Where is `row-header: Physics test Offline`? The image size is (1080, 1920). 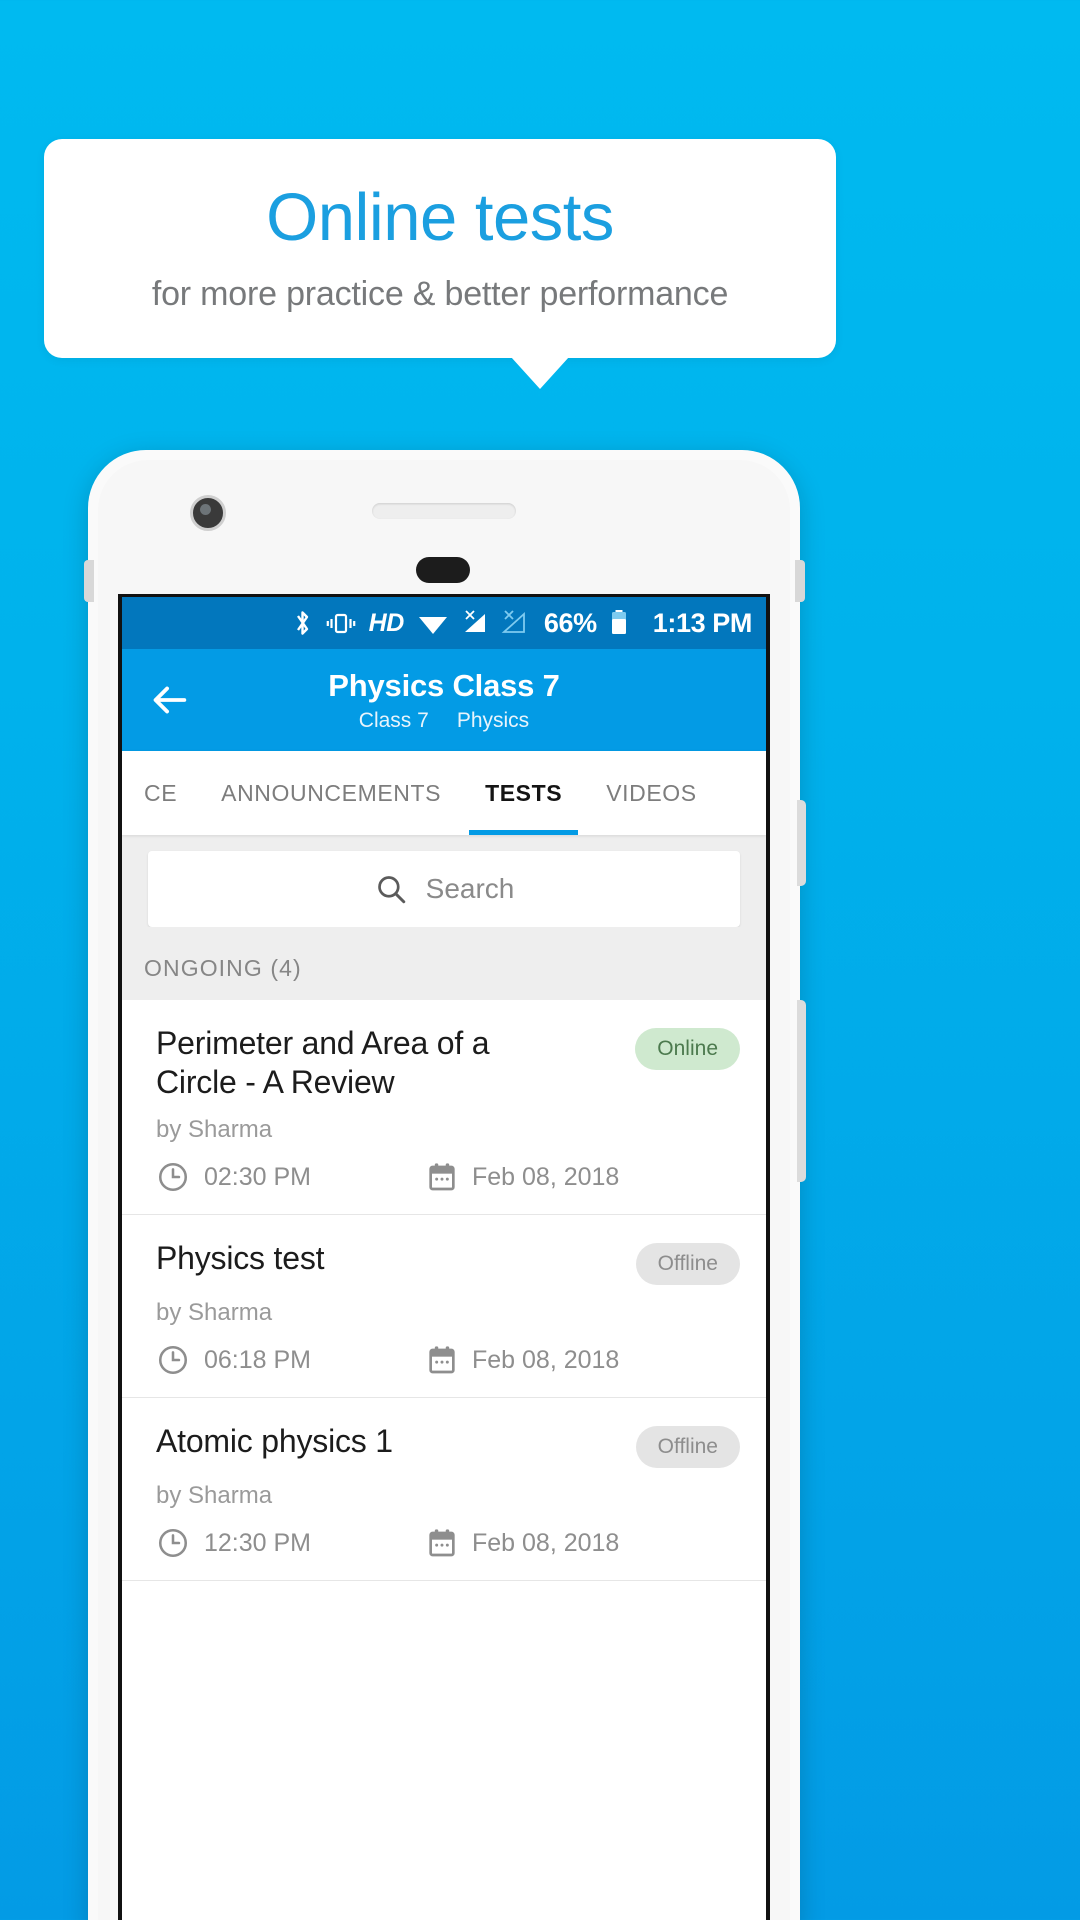
row-header: Physics test Offline is located at coordinates (448, 1262).